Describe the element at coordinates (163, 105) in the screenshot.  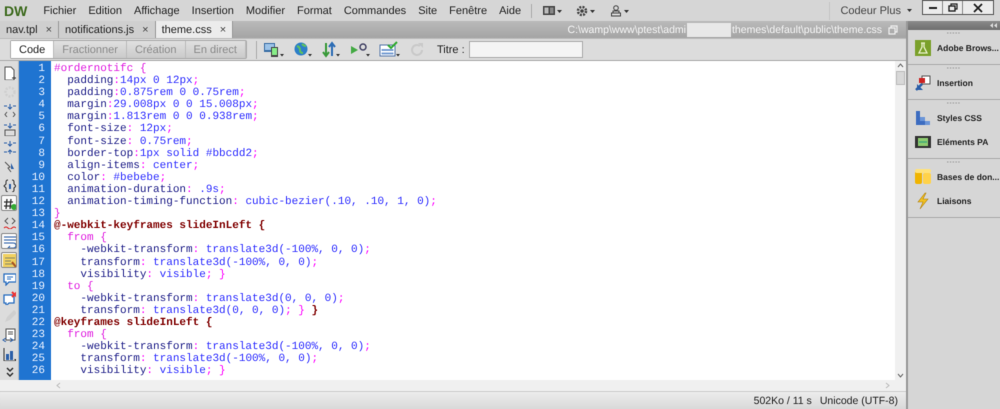
I see `code-line: margin:29.008px 0 0 15.008px;` at that location.